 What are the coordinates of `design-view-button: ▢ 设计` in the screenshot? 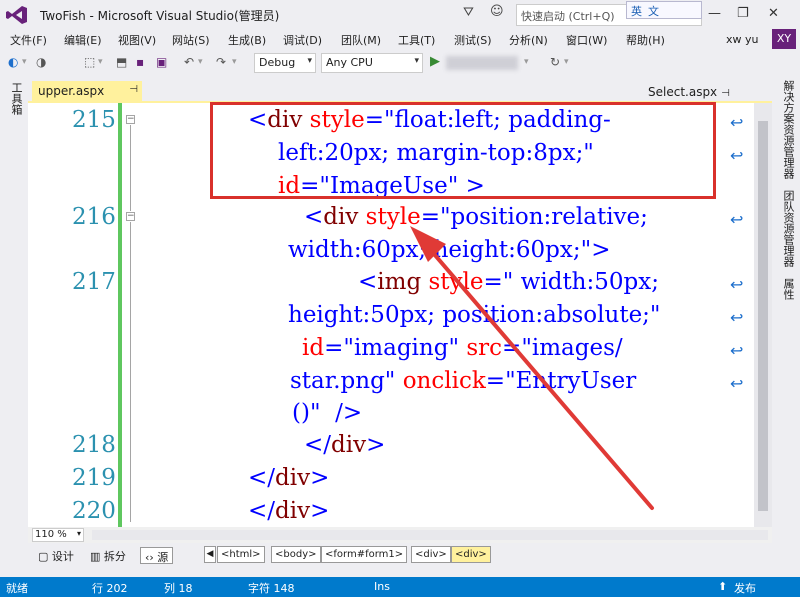 It's located at (56, 555).